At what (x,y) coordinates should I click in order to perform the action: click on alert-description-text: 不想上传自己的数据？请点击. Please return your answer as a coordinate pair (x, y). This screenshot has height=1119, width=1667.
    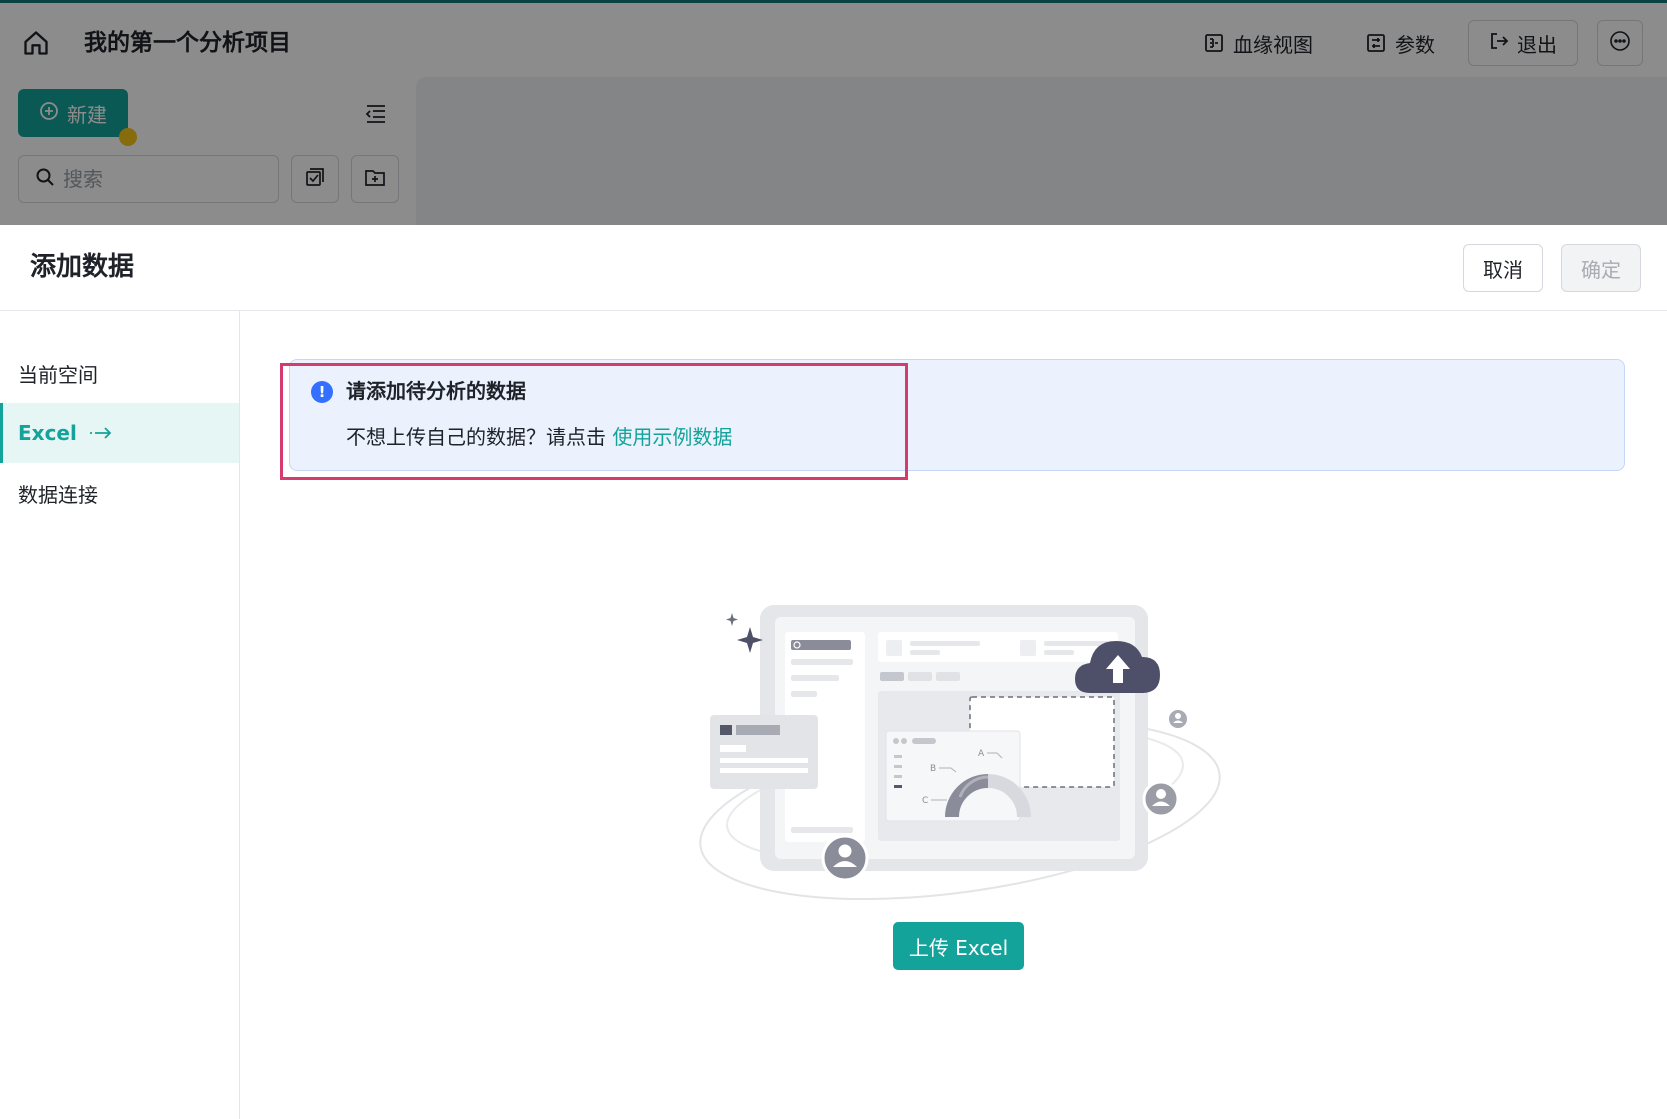
    Looking at the image, I should click on (476, 437).